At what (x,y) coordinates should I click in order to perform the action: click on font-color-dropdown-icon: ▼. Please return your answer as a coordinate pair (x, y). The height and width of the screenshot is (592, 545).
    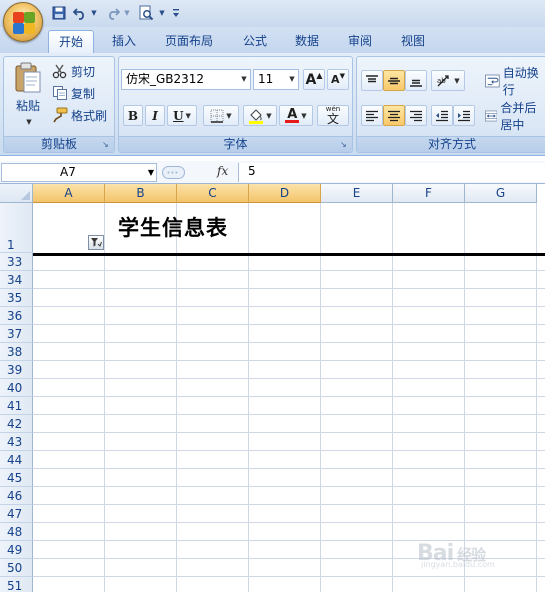
    Looking at the image, I should click on (304, 115).